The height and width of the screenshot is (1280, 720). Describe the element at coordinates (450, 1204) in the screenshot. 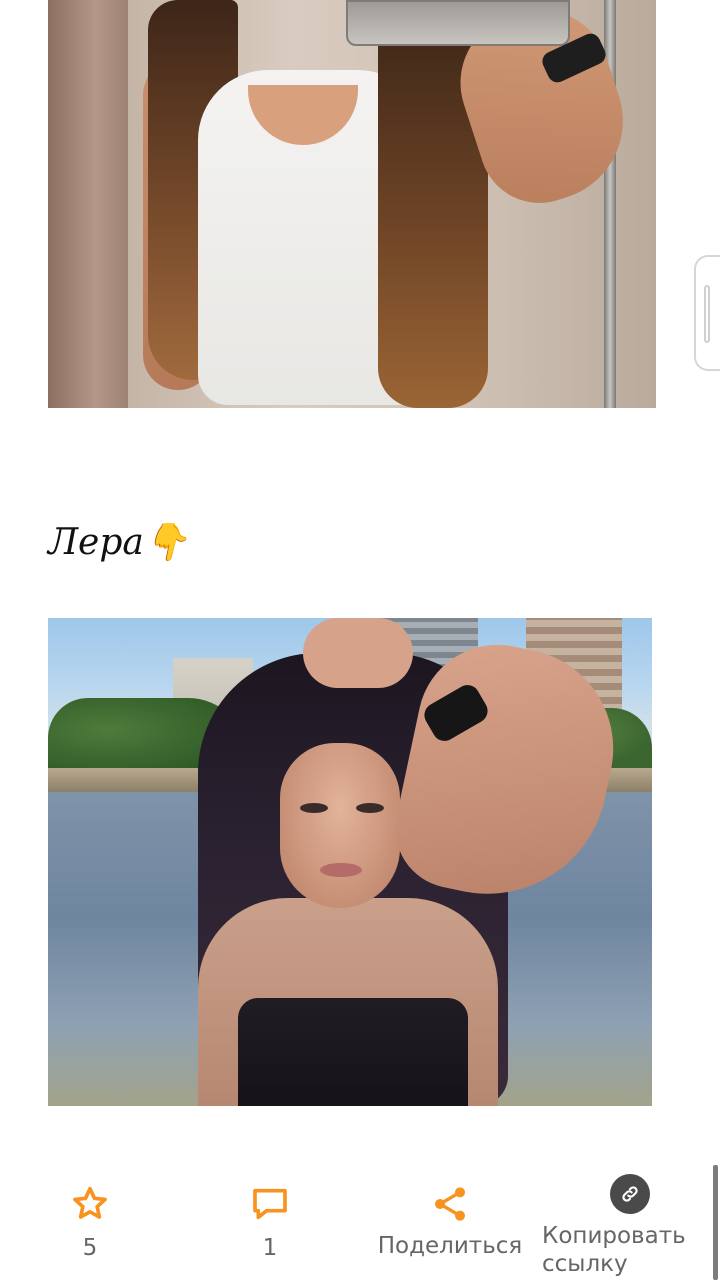

I see `share-icon` at that location.